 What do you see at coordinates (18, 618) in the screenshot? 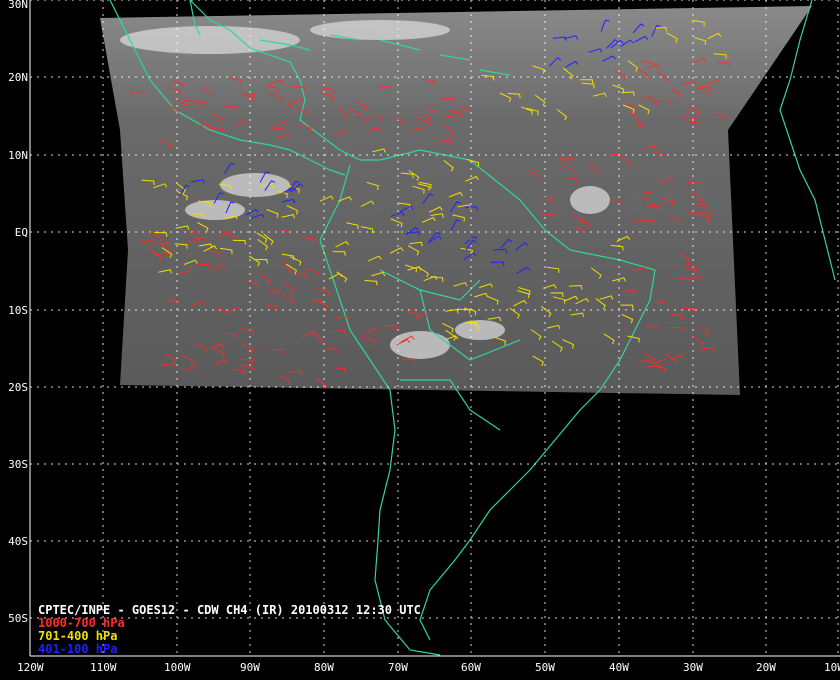
I see `lat-label-50s: 50S` at bounding box center [18, 618].